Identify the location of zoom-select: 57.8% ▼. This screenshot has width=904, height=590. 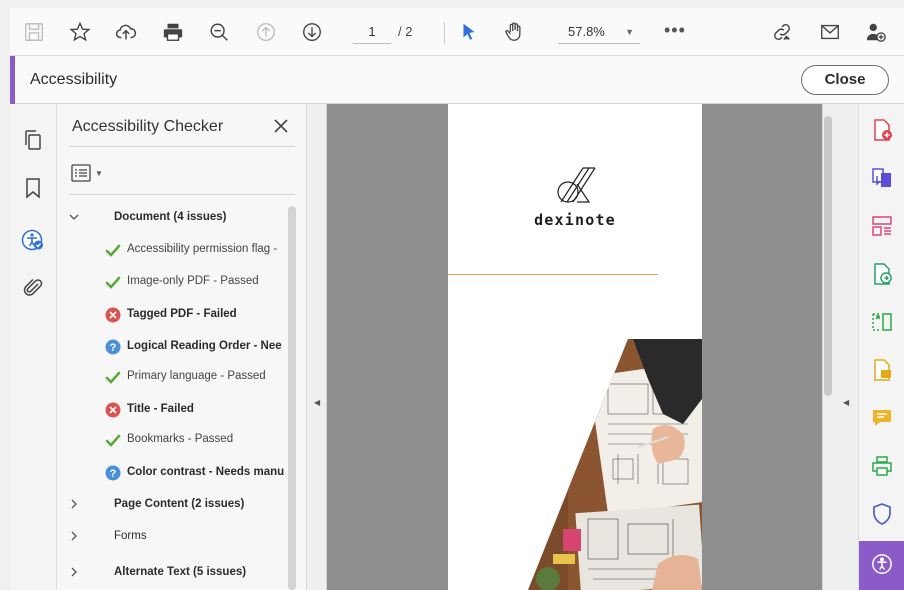
(599, 32).